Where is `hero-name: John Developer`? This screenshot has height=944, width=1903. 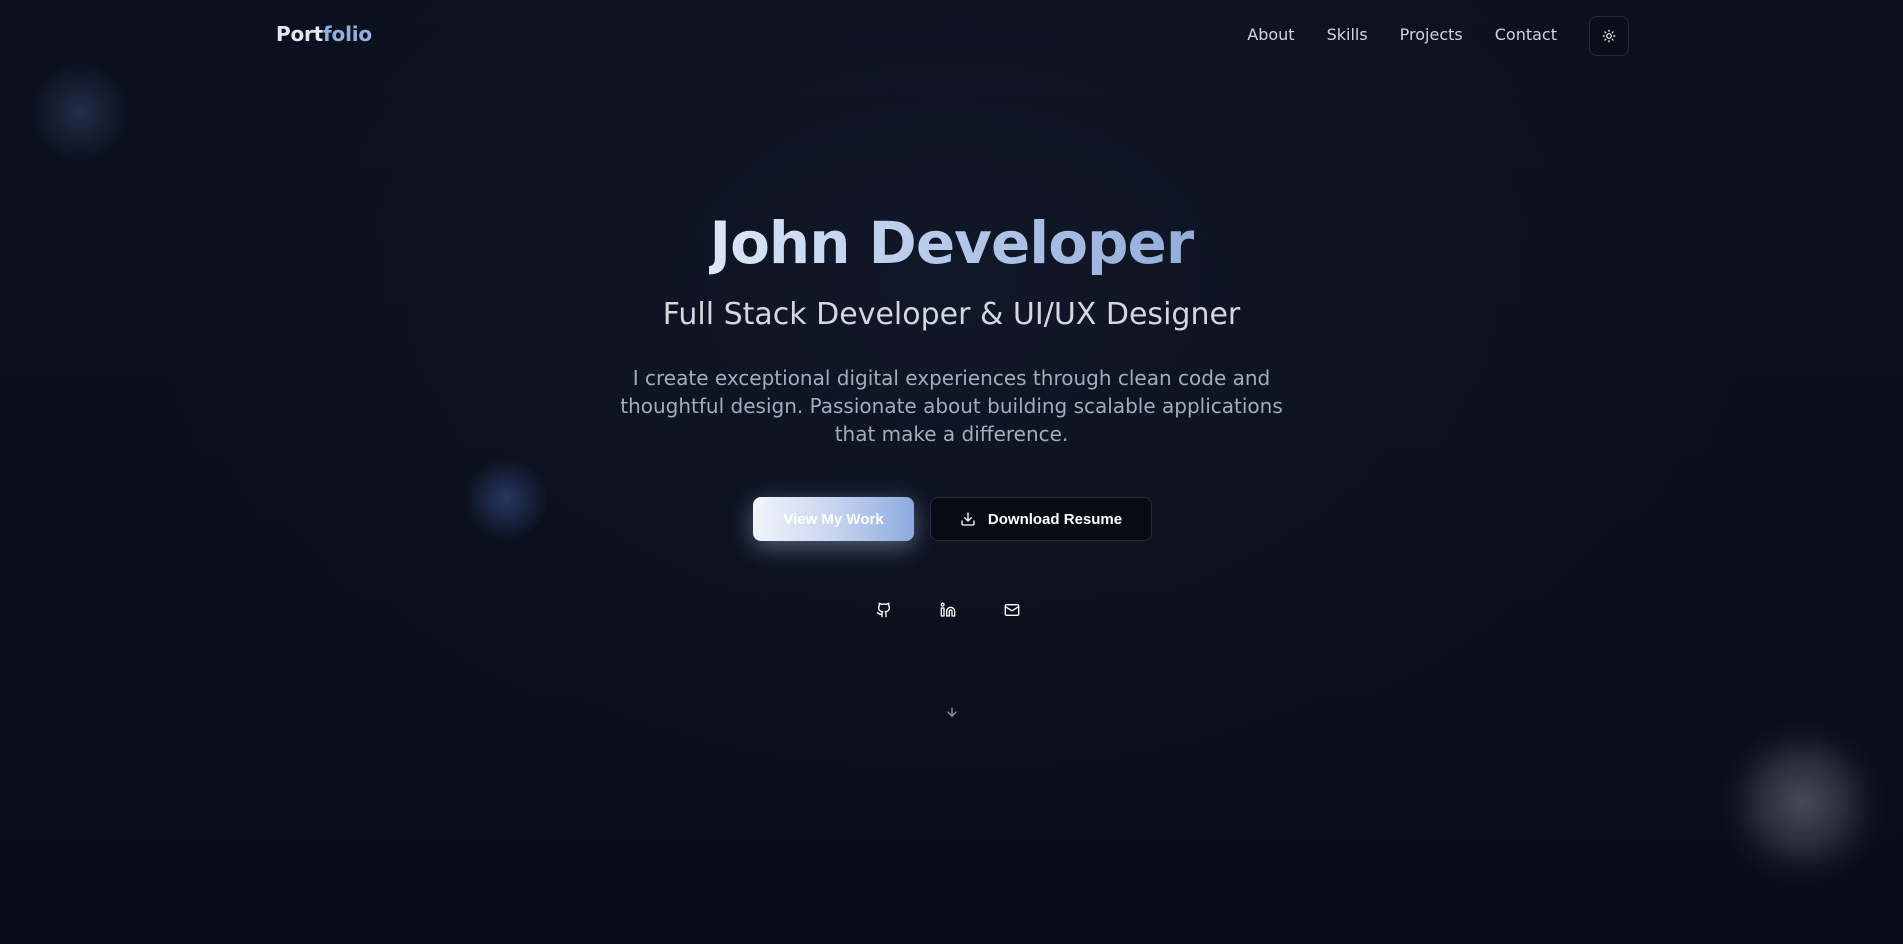 hero-name: John Developer is located at coordinates (951, 243).